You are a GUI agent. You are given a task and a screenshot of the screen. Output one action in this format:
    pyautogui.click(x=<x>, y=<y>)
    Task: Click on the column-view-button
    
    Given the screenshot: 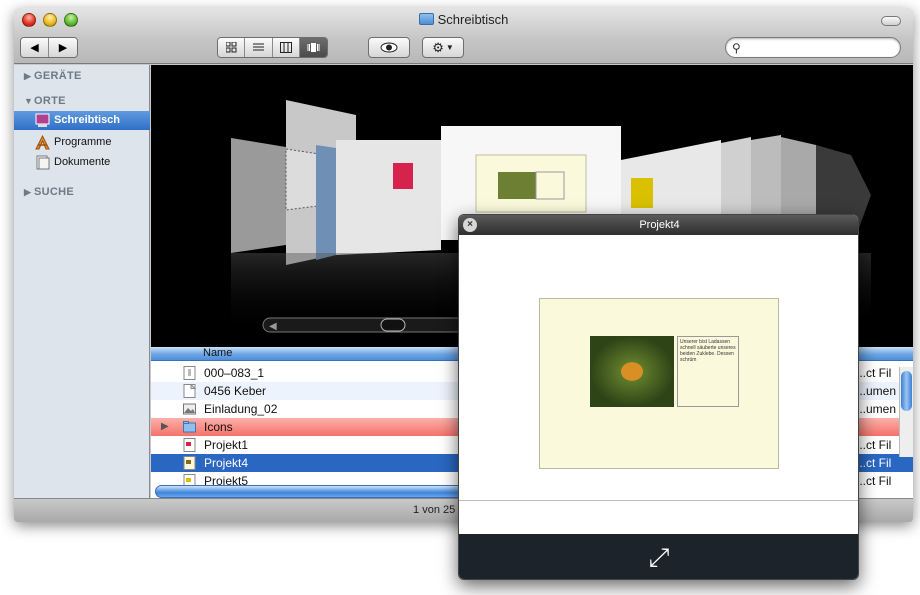 What is the action you would take?
    pyautogui.click(x=286, y=47)
    